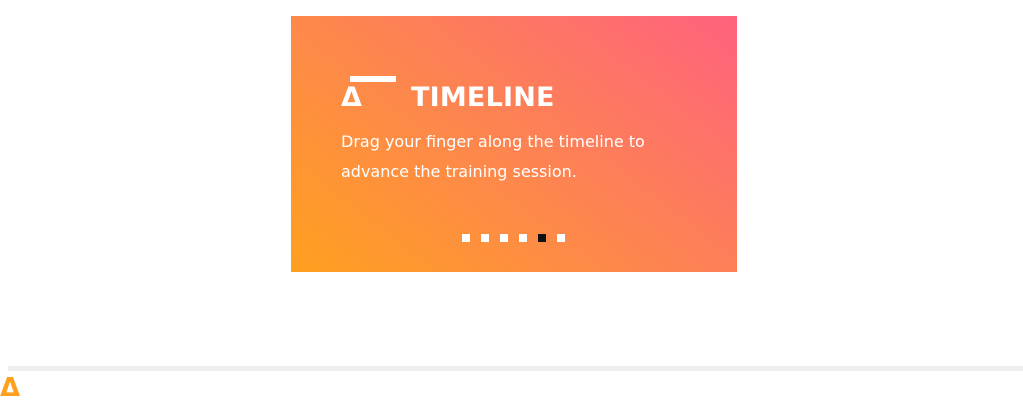 The image size is (1023, 400). Describe the element at coordinates (10, 386) in the screenshot. I see `brand-logo-icon: Δ` at that location.